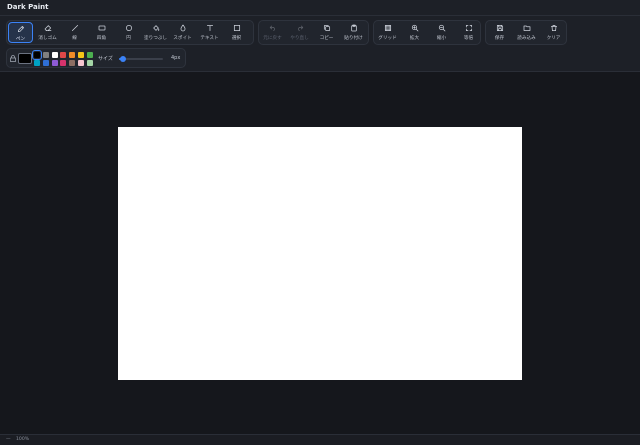 The height and width of the screenshot is (445, 640). Describe the element at coordinates (320, 8) in the screenshot. I see `title-bar: Dark Paint` at that location.